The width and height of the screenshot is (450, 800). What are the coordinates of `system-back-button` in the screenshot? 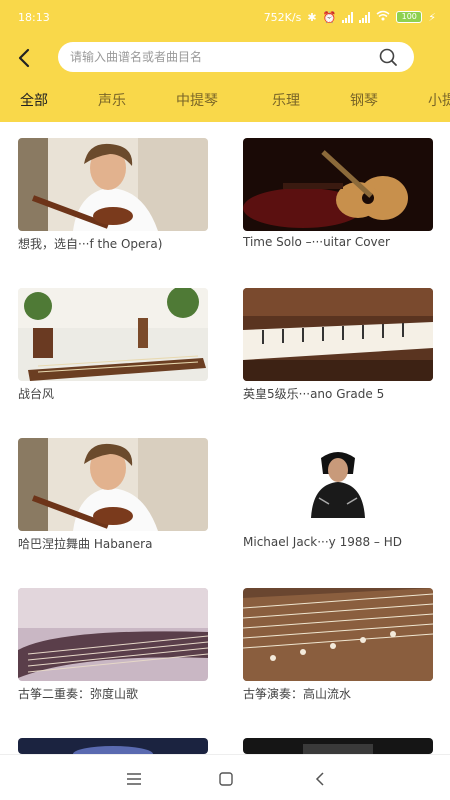 It's located at (320, 779).